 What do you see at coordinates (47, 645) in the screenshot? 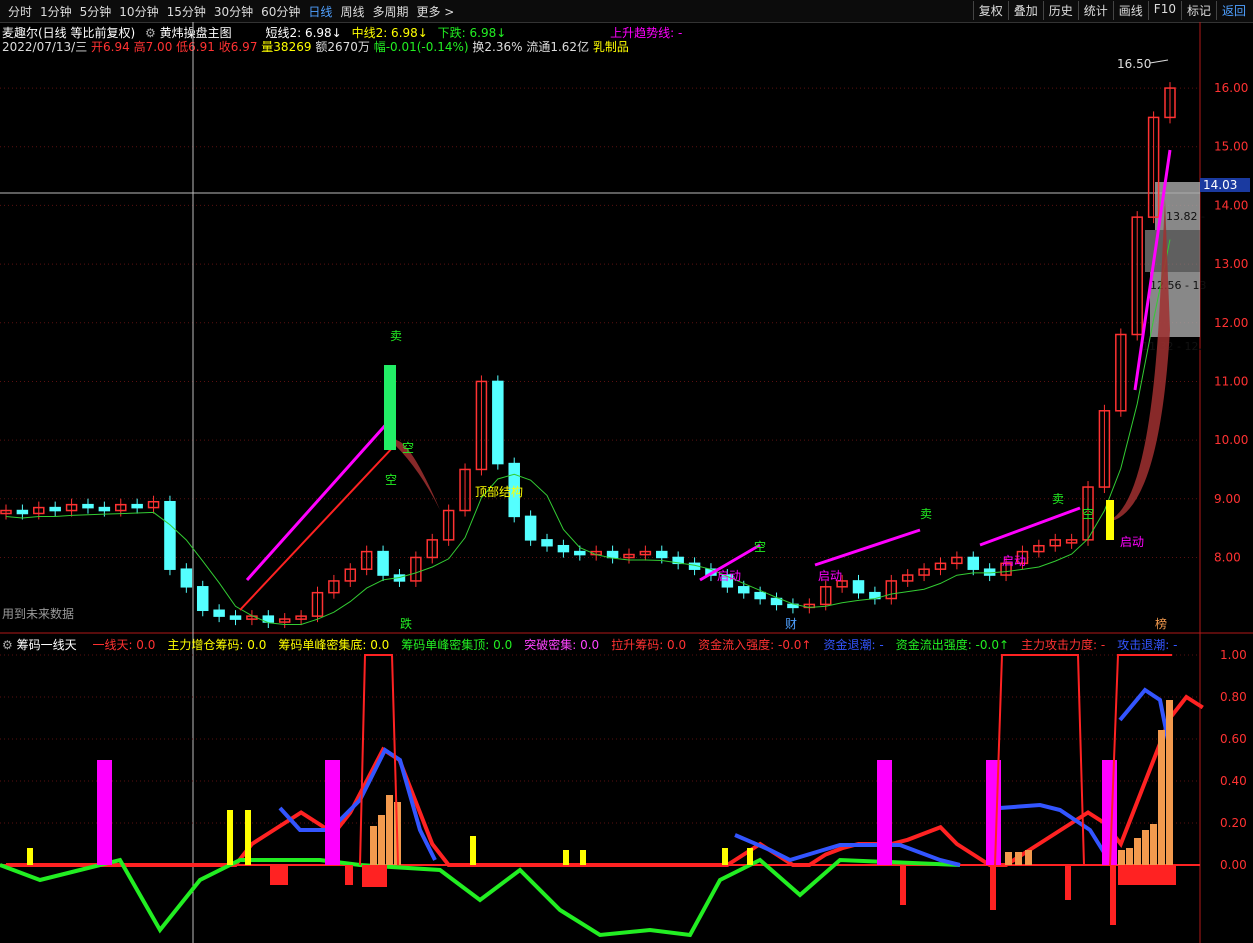
I see `sub-indicator-name: 筹码一线天` at bounding box center [47, 645].